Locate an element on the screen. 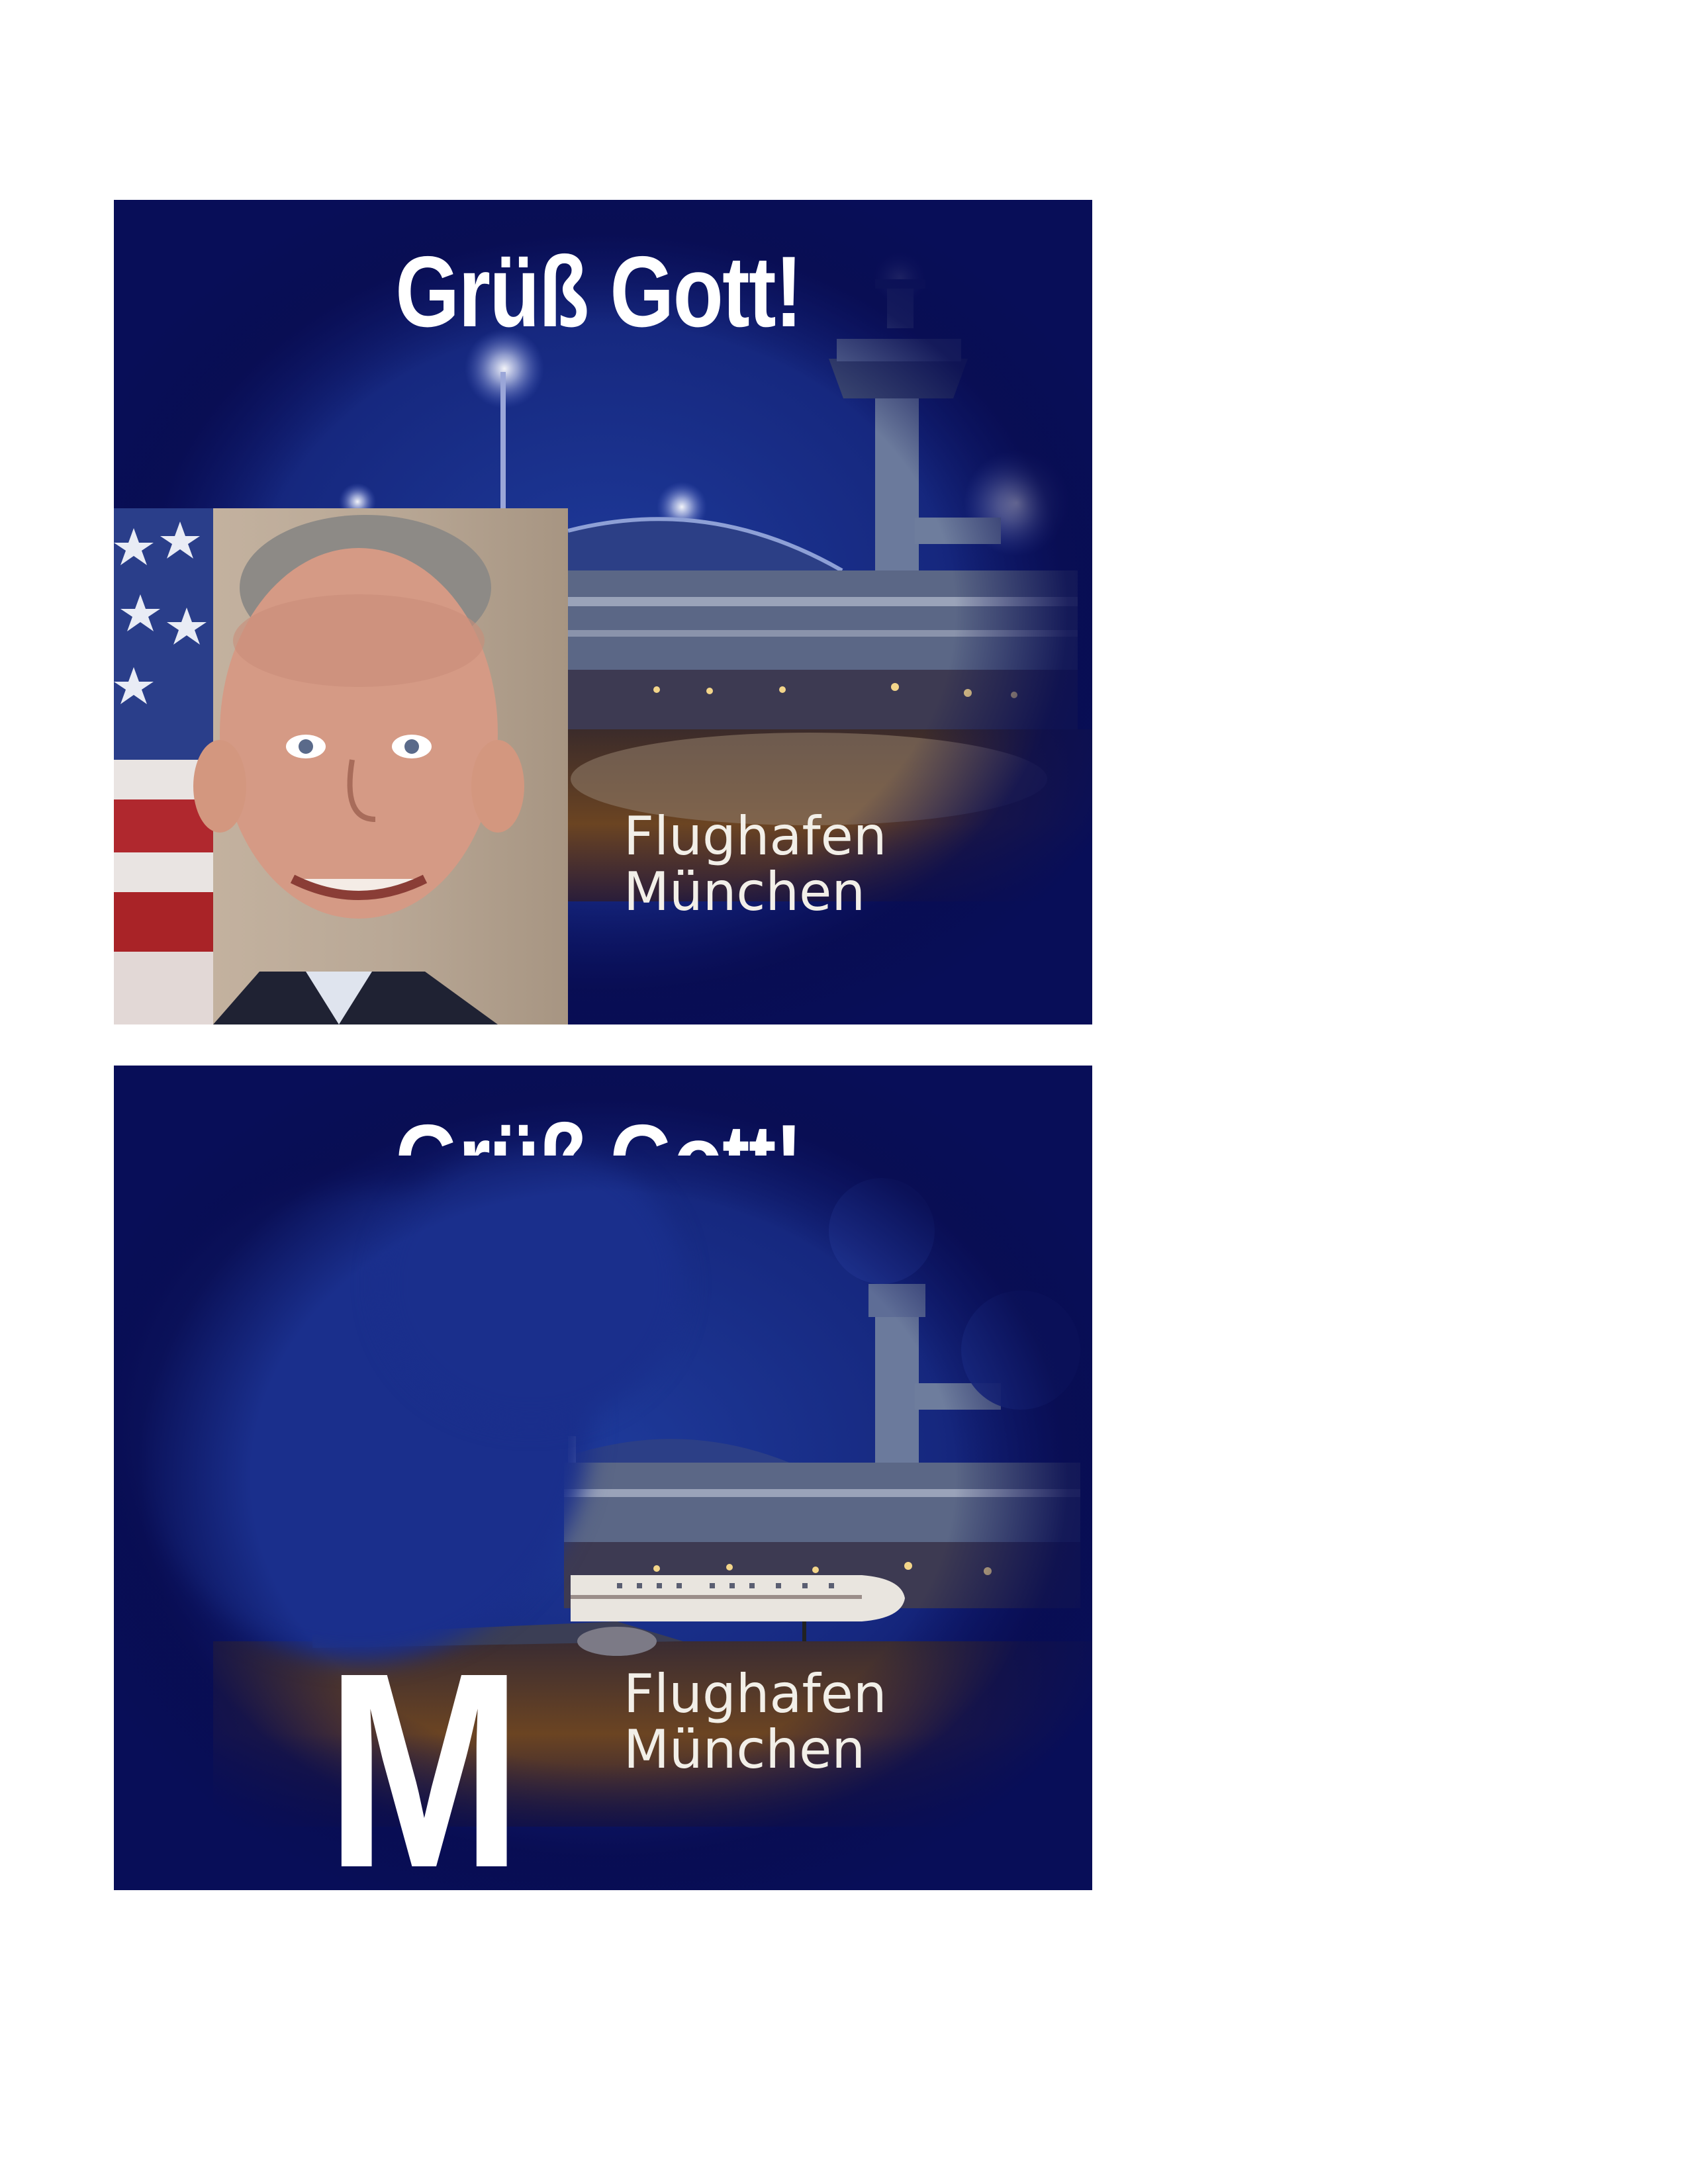  headline-crop: Grüß Gott! is located at coordinates (603, 1129).